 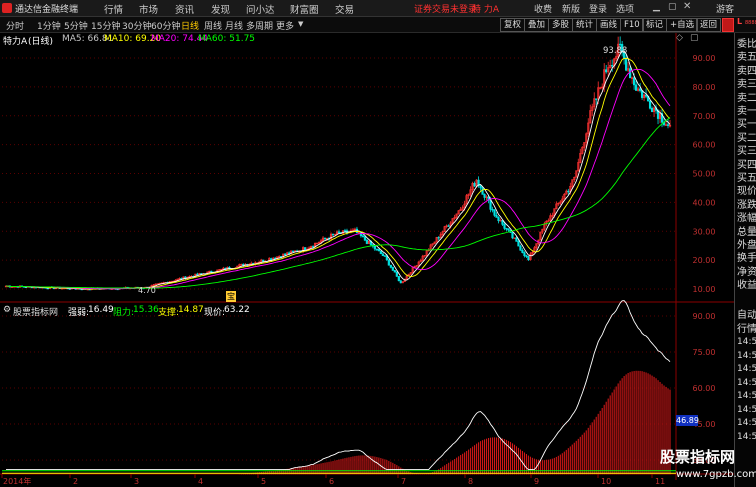 I want to click on indicator-title: 股票指标网, so click(x=35, y=311).